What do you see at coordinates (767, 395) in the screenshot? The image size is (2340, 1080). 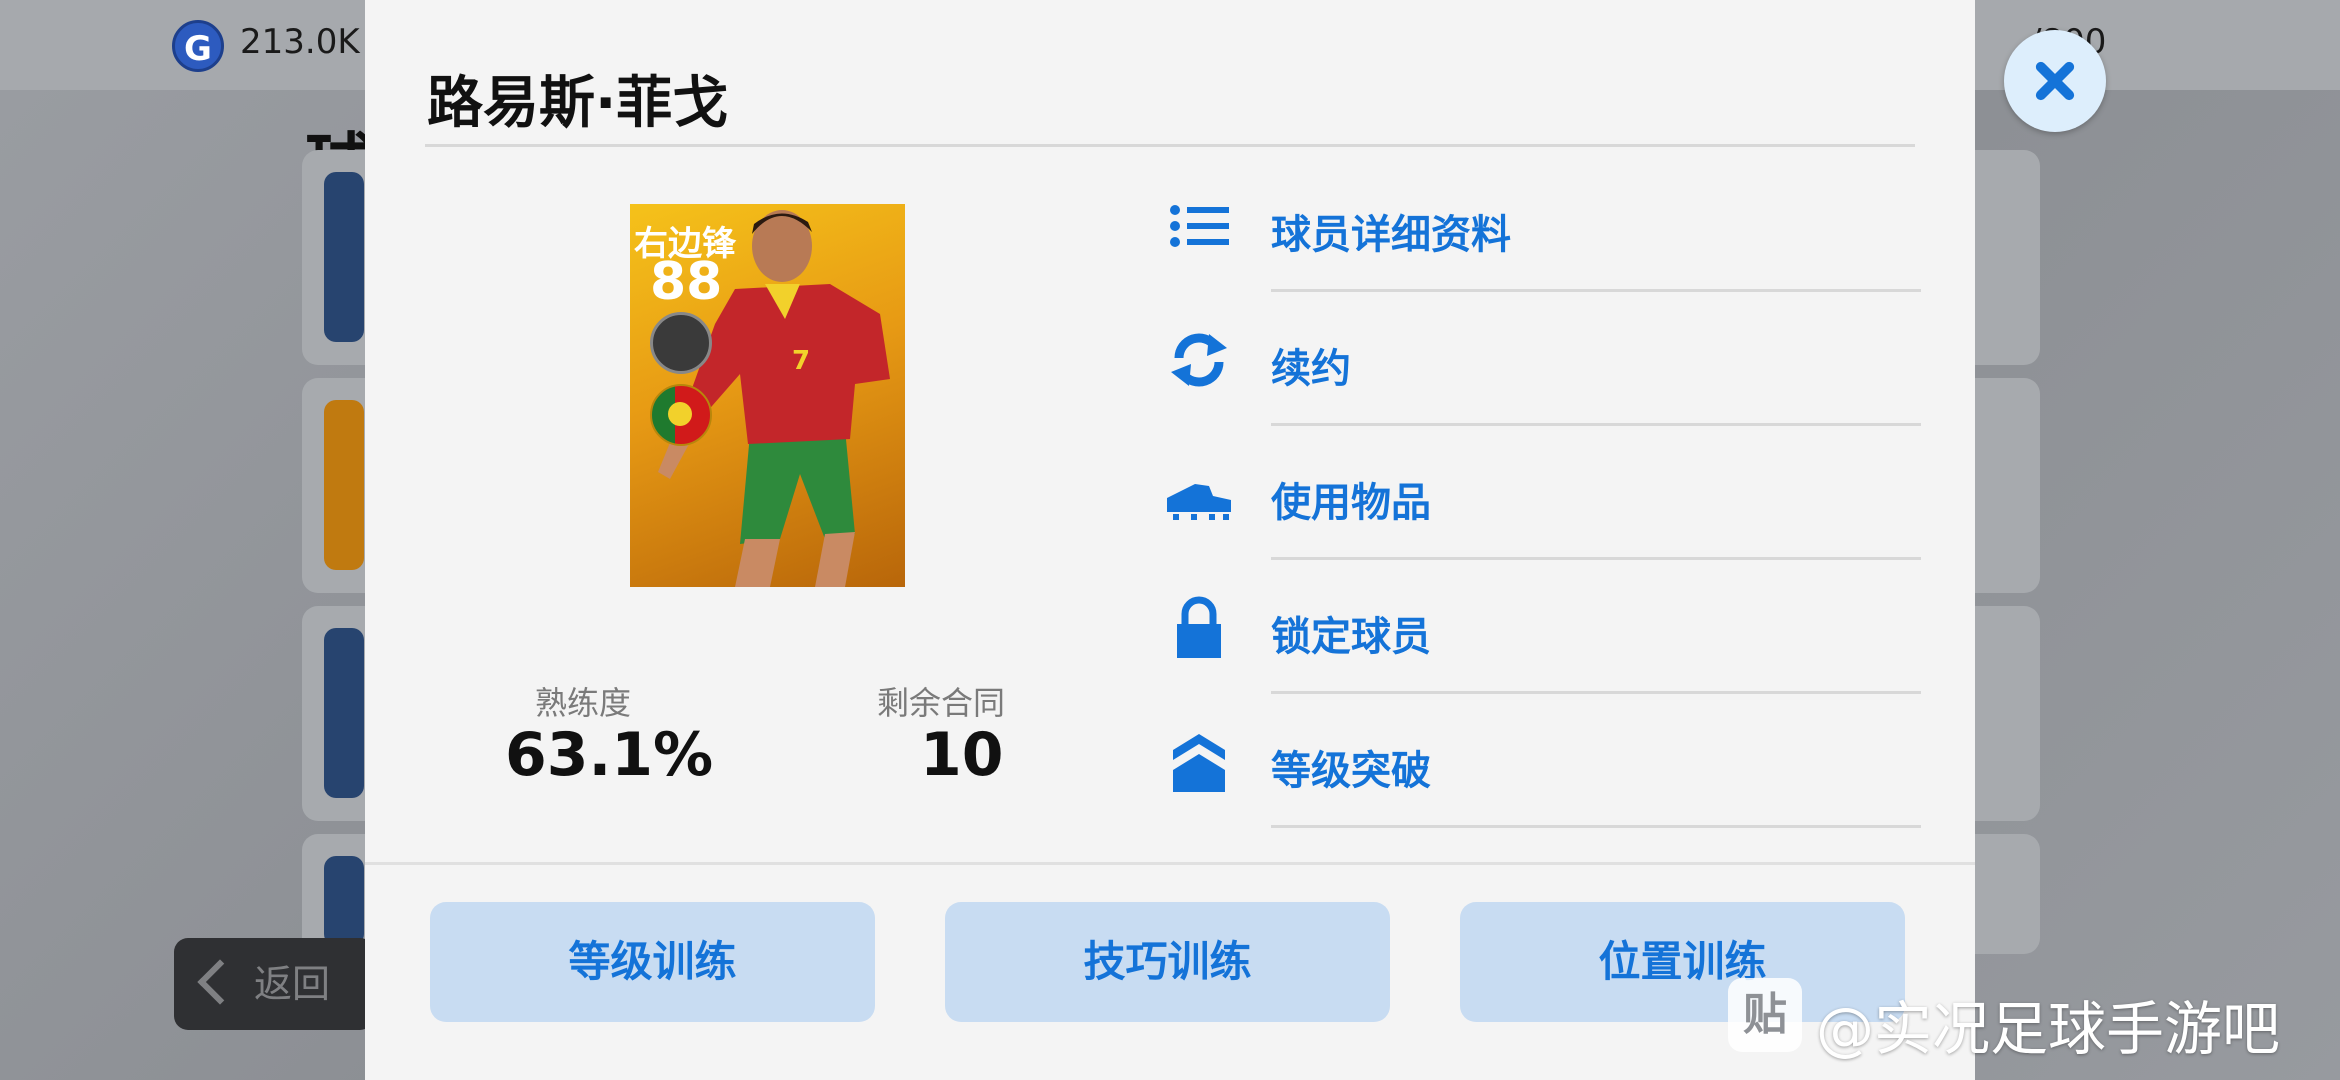 I see `player-card: 右边锋 88 7` at bounding box center [767, 395].